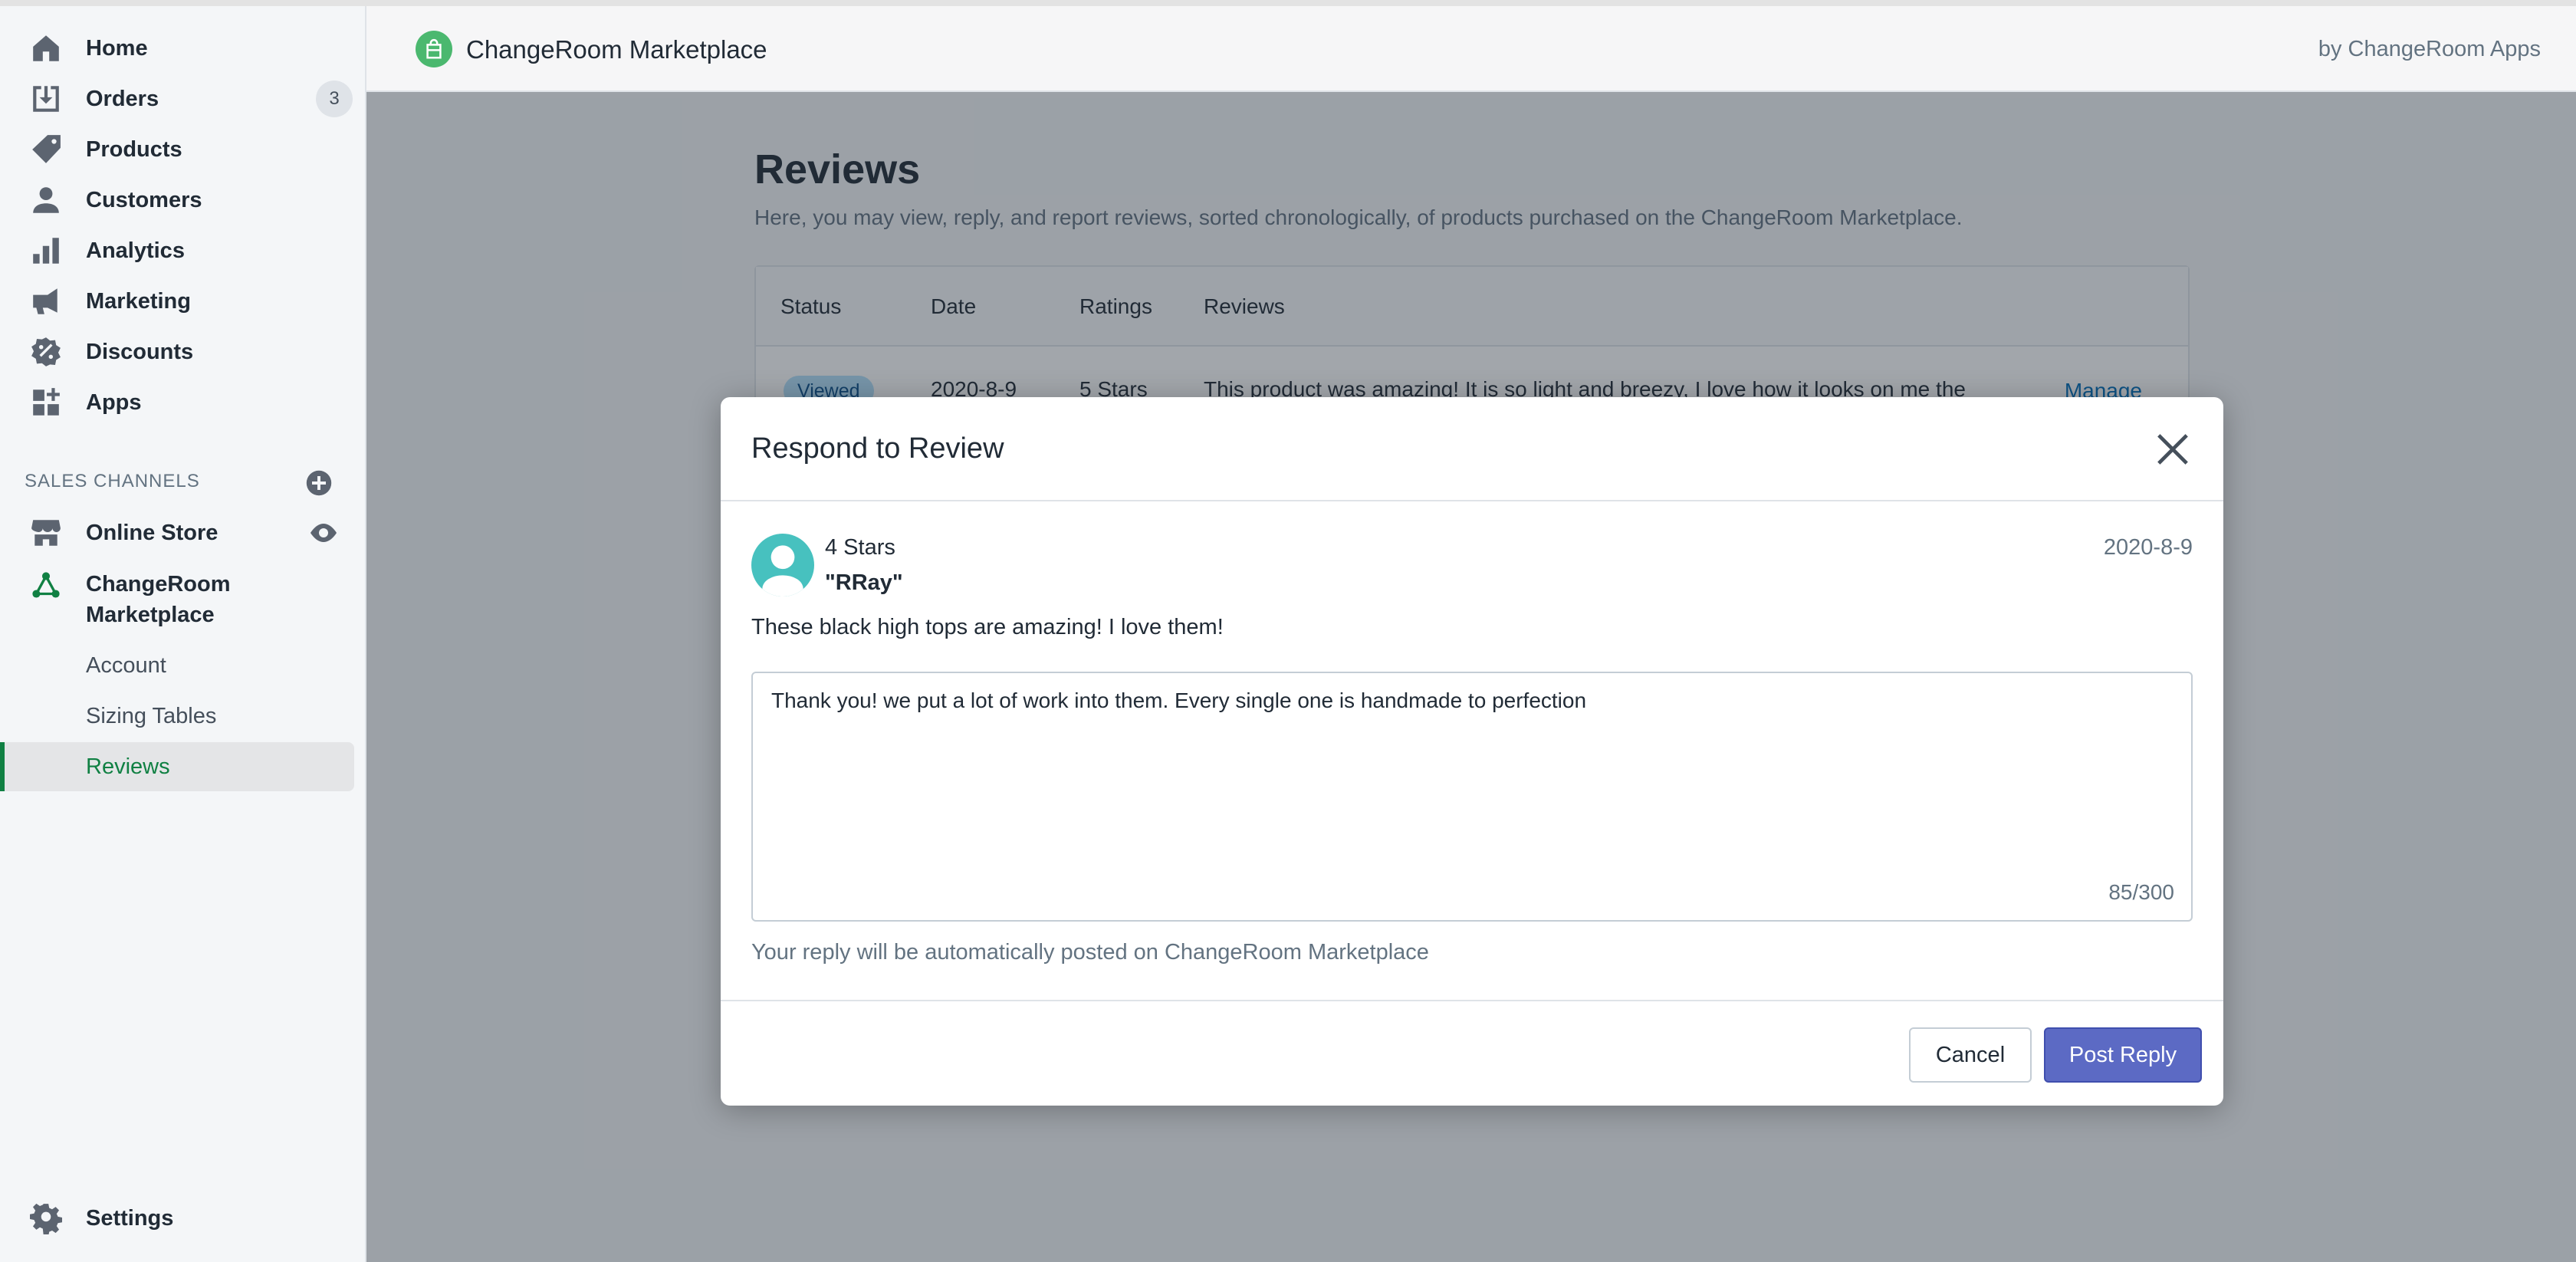 This screenshot has width=2576, height=1262. I want to click on add-sales-channel-icon, so click(319, 483).